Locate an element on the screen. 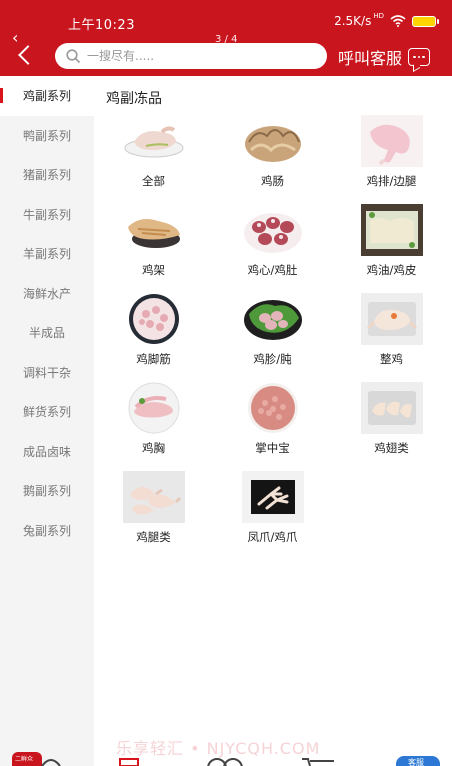 The image size is (452, 766). chicken-leg-quarter-icon is located at coordinates (392, 141).